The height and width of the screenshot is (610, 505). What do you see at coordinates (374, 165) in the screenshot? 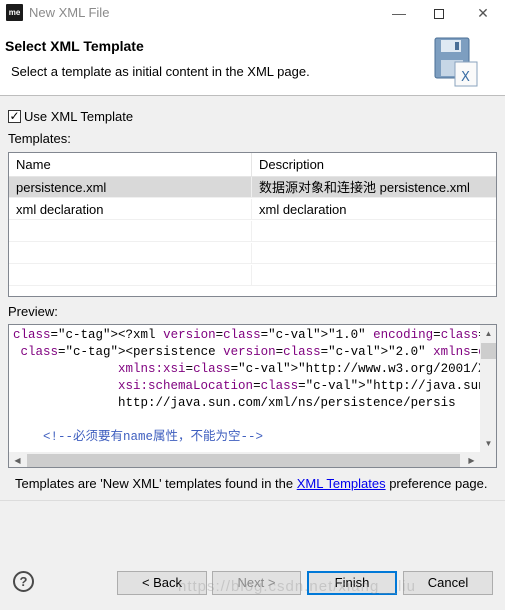
I see `column-header-description: Description` at bounding box center [374, 165].